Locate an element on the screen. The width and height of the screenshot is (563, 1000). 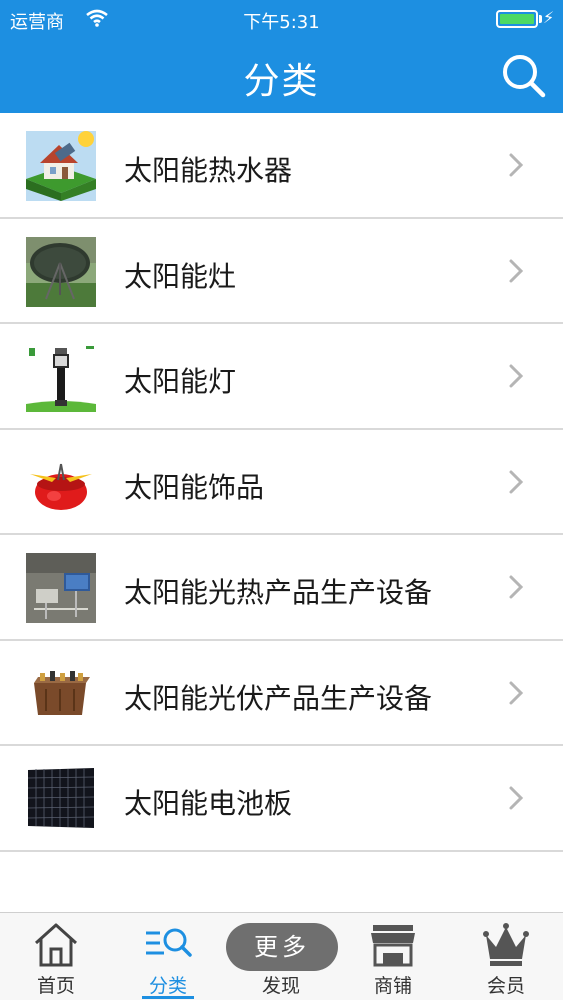
app-header: 运营商 下午5:31 ⚡ 分类 is located at coordinates (281, 56).